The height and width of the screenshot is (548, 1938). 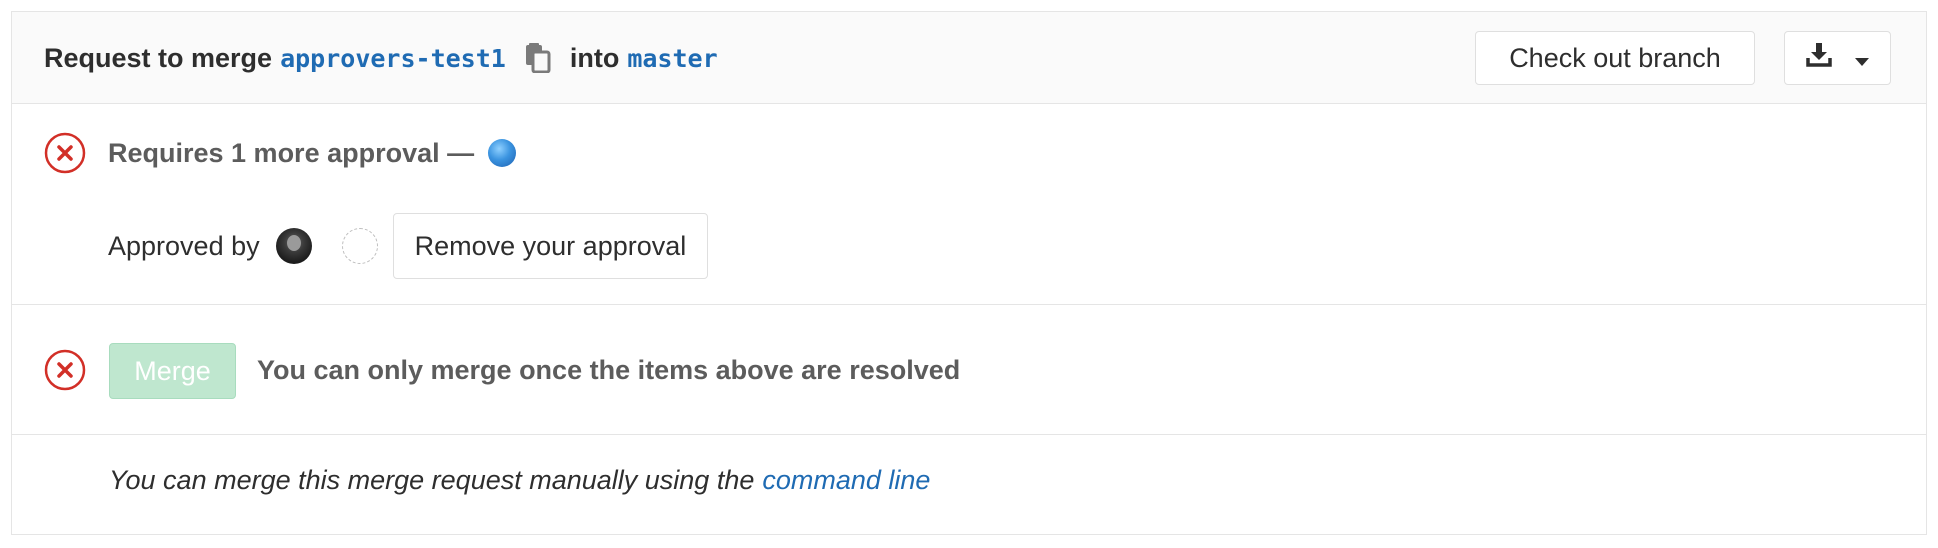 What do you see at coordinates (158, 57) in the screenshot?
I see `title-prefix: Request to merge` at bounding box center [158, 57].